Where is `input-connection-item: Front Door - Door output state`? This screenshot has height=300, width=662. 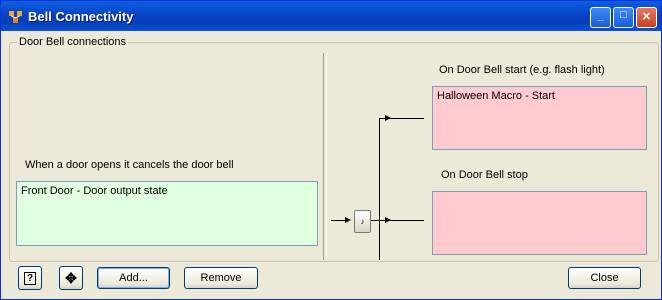
input-connection-item: Front Door - Door output state is located at coordinates (94, 191).